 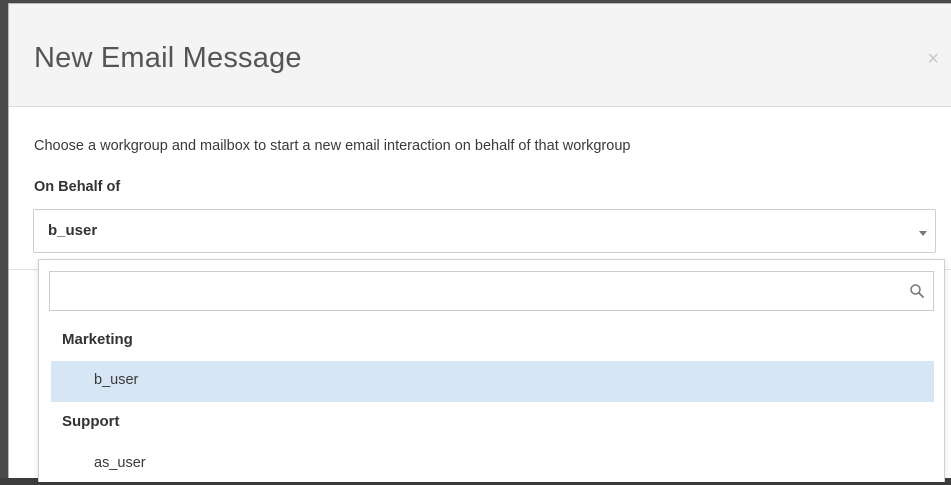 What do you see at coordinates (97, 339) in the screenshot?
I see `group-label-marketing: Marketing` at bounding box center [97, 339].